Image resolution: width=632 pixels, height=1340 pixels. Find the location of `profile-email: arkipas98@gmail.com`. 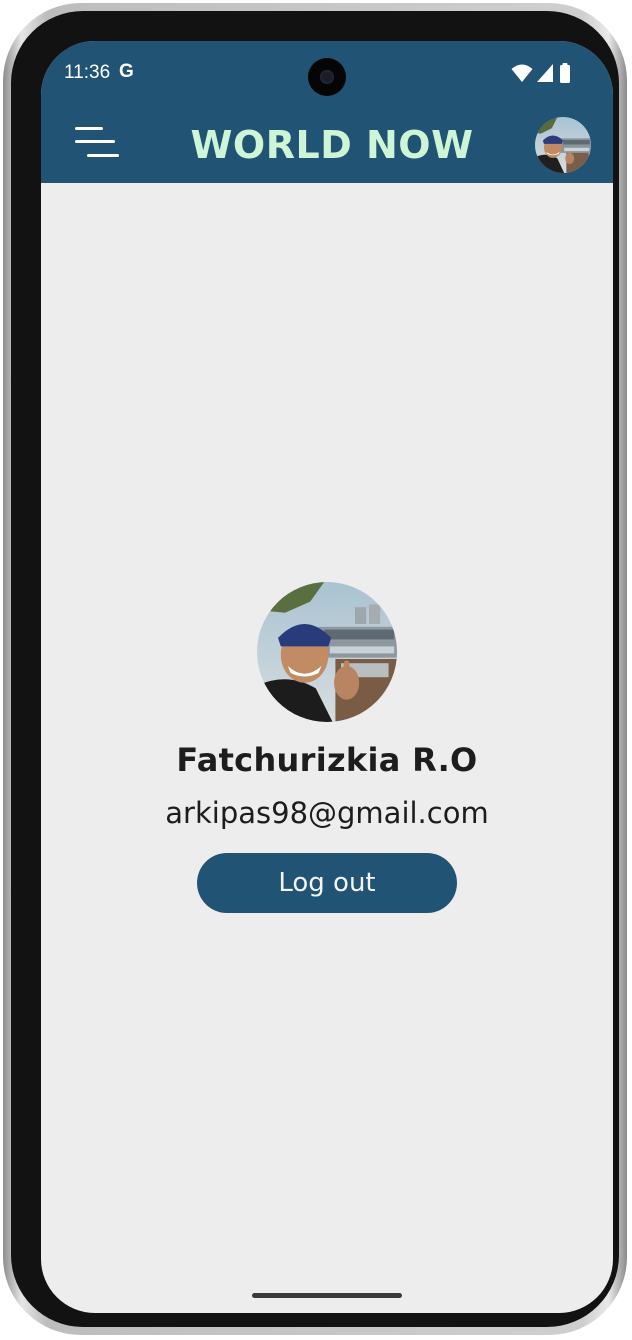

profile-email: arkipas98@gmail.com is located at coordinates (327, 813).